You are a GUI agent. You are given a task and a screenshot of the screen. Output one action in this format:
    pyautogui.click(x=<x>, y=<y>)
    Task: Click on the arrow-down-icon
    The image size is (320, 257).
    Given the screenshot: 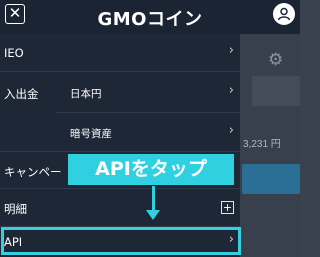 What is the action you would take?
    pyautogui.click(x=153, y=199)
    